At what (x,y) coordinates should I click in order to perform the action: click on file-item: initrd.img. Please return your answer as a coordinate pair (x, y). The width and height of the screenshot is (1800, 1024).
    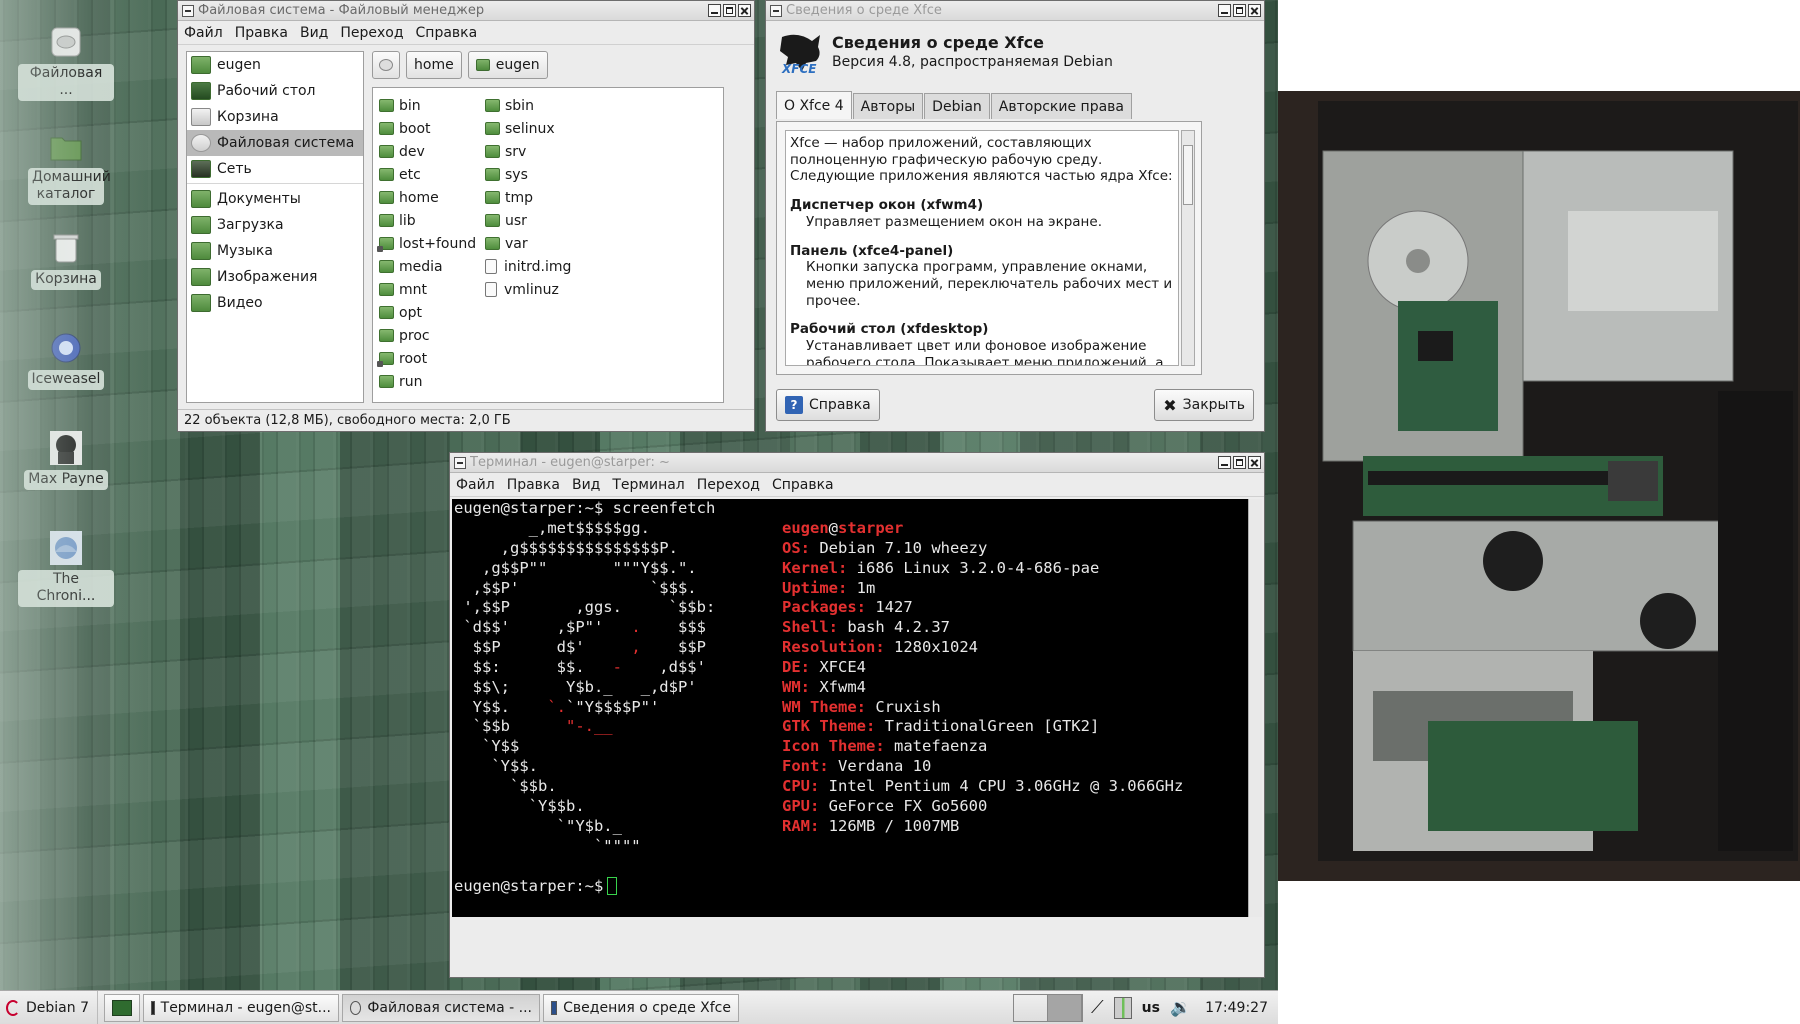
    Looking at the image, I should click on (528, 266).